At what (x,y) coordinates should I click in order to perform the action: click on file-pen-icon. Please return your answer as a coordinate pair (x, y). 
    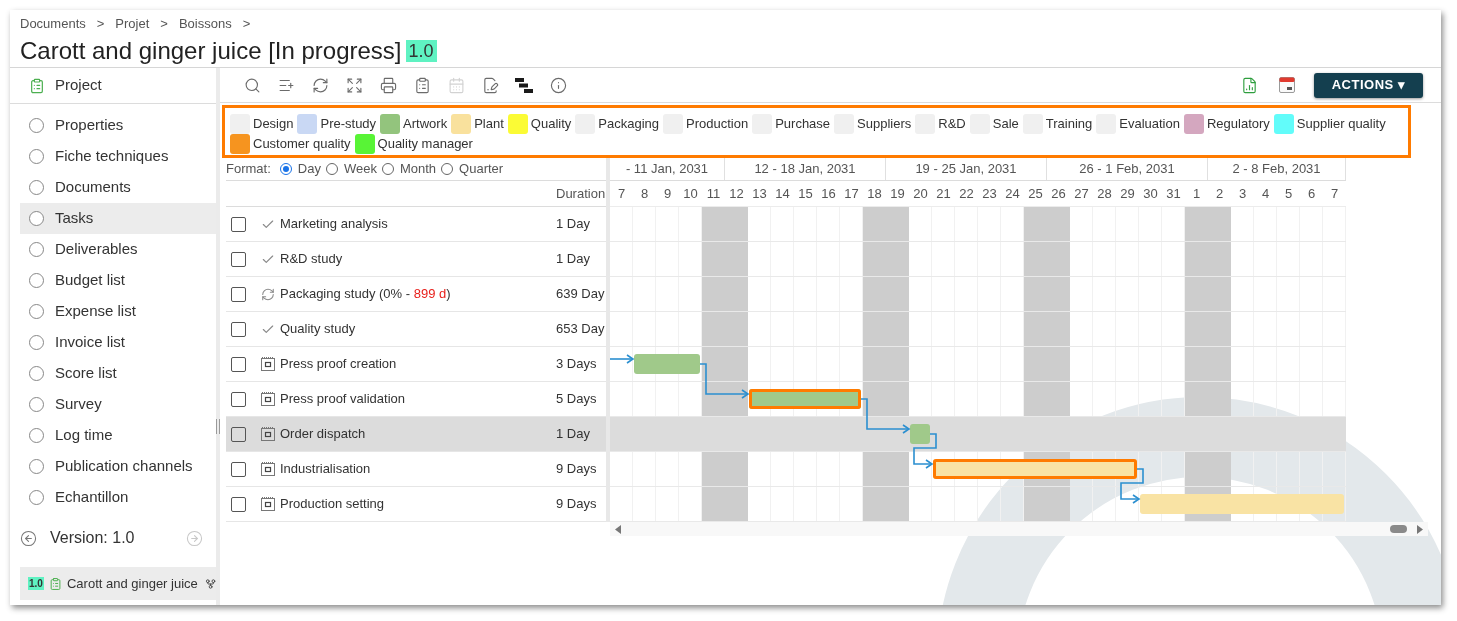
    Looking at the image, I should click on (490, 85).